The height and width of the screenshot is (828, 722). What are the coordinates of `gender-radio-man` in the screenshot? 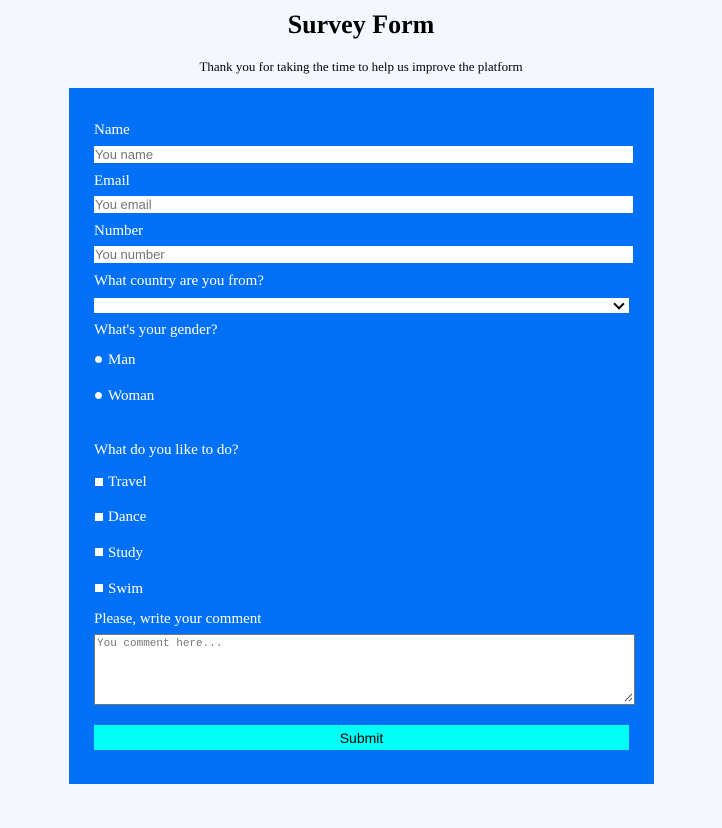 It's located at (98, 359).